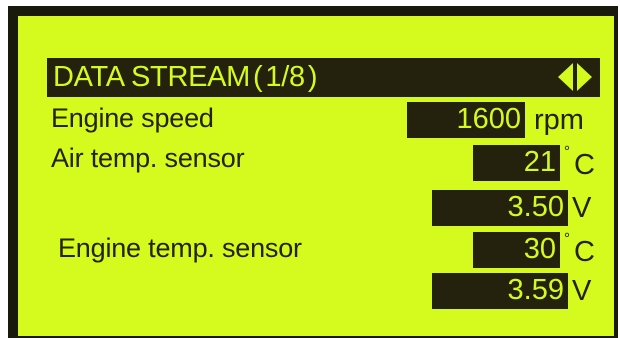 The width and height of the screenshot is (620, 338). Describe the element at coordinates (285, 77) in the screenshot. I see `page-indicator: 1/8` at that location.